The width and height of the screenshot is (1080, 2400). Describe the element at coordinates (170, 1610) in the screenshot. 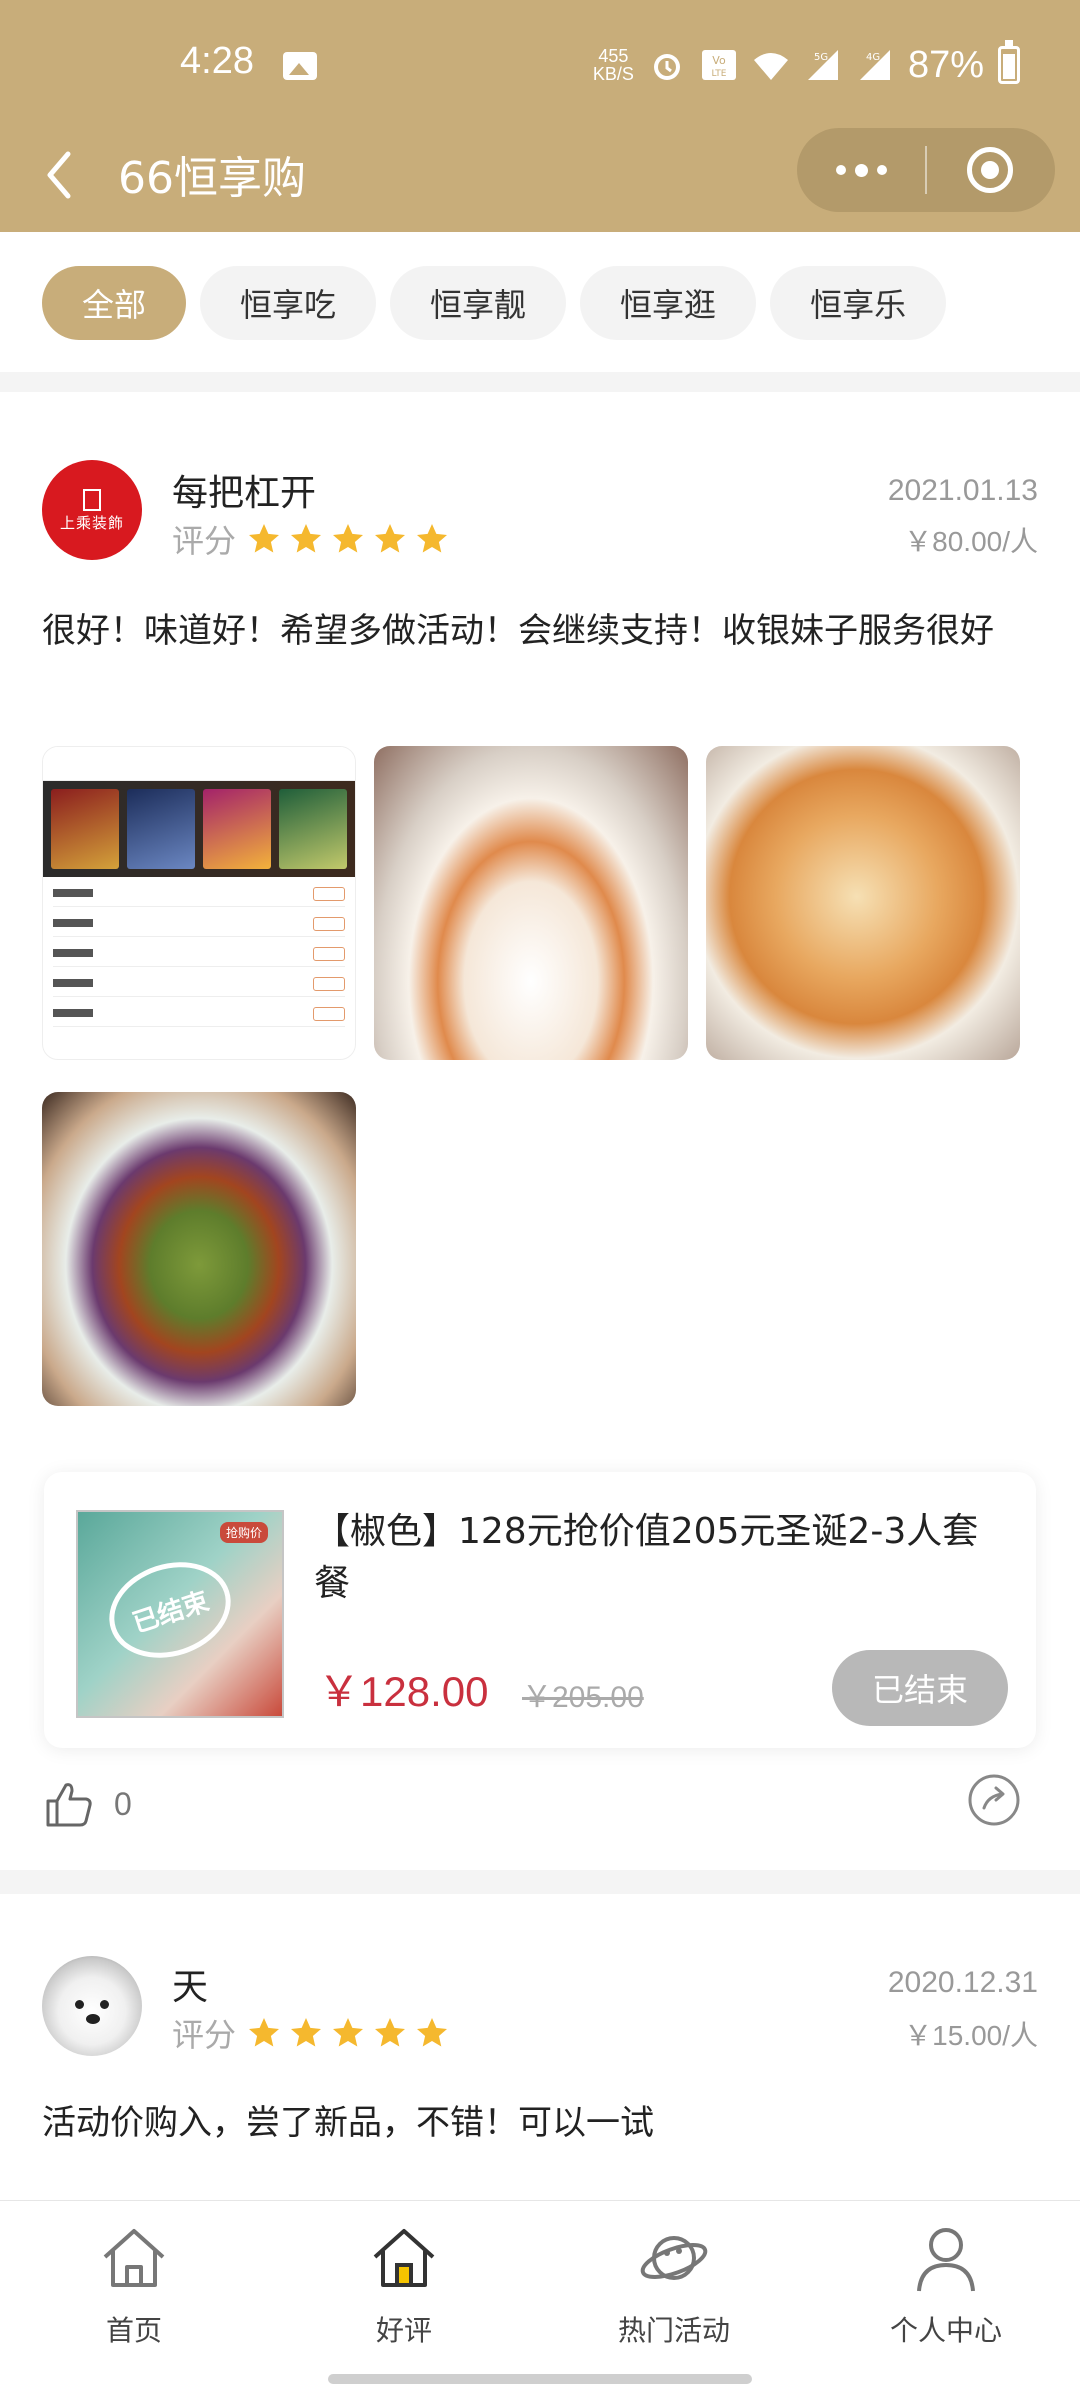

I see `ended-stamp: 已结束` at that location.